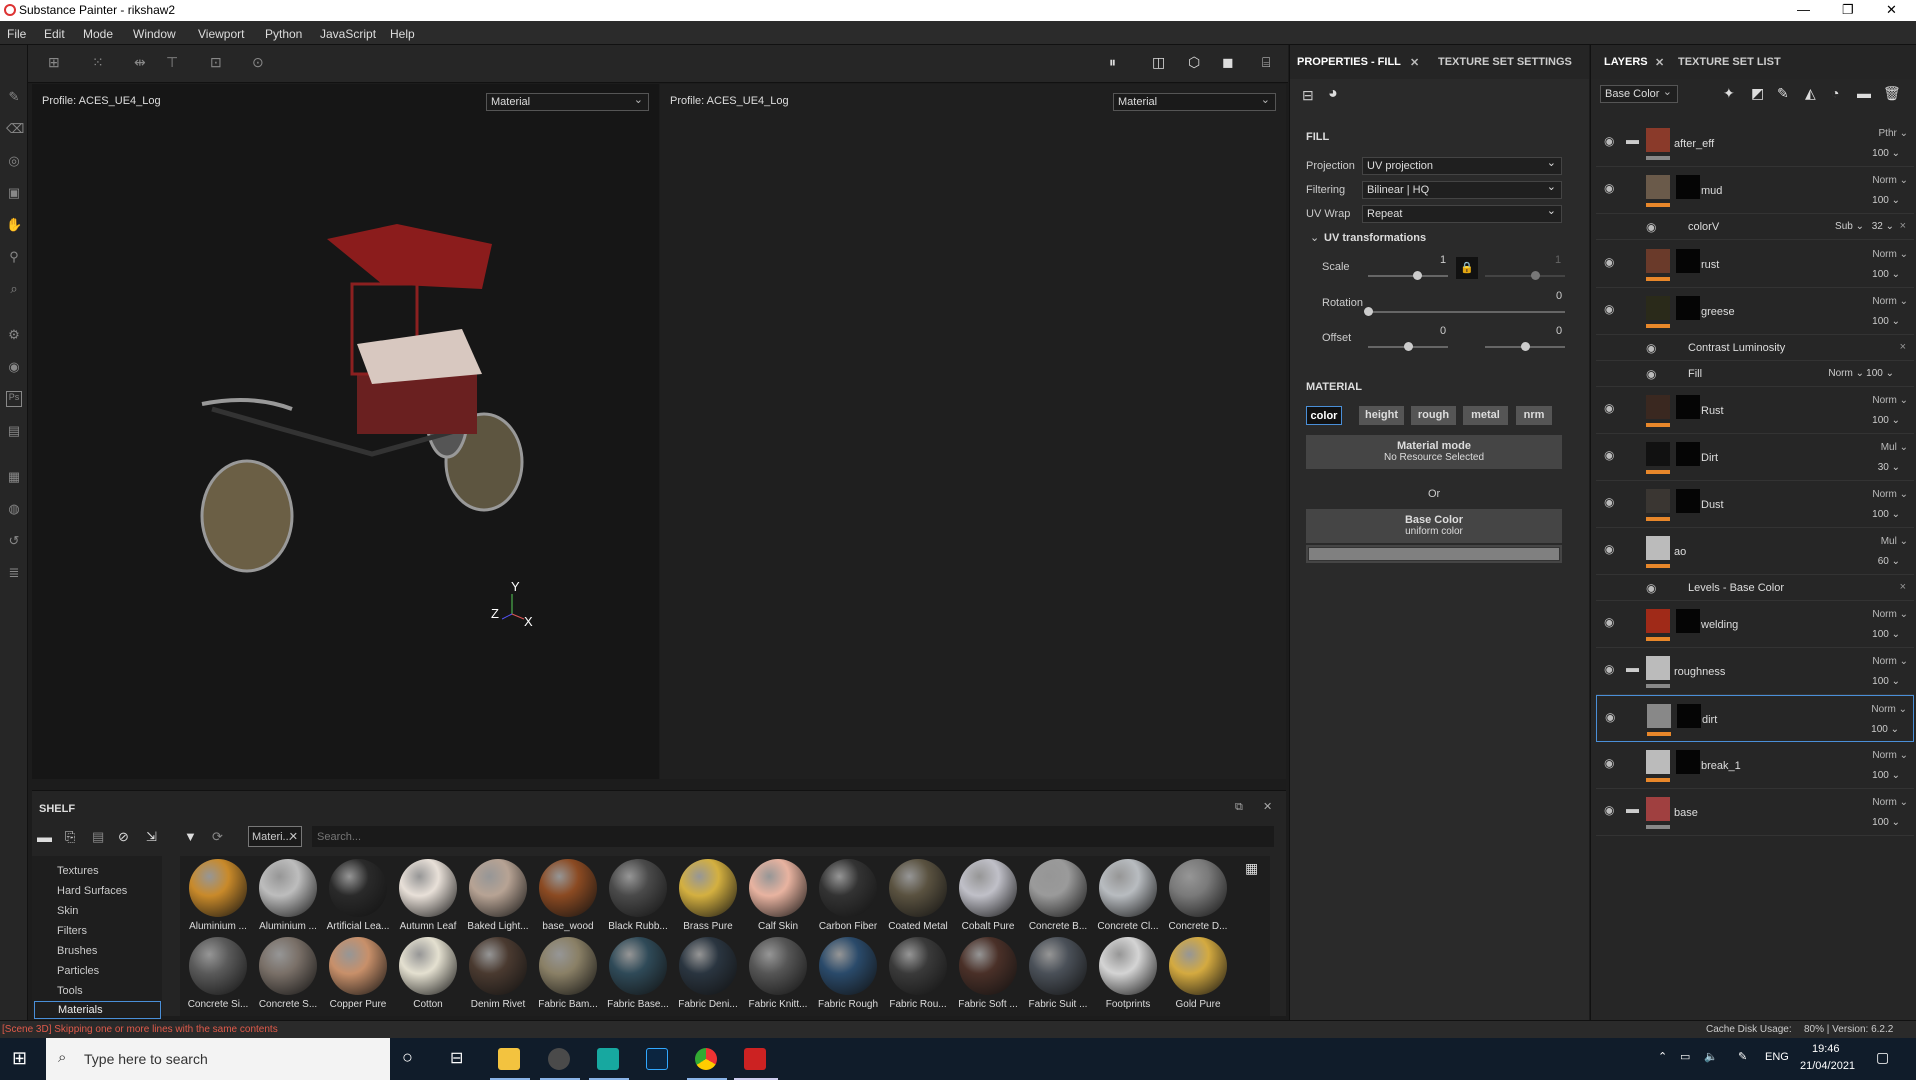 The image size is (1916, 1080). Describe the element at coordinates (293, 836) in the screenshot. I see `filter-tag-close-icon: ✕` at that location.